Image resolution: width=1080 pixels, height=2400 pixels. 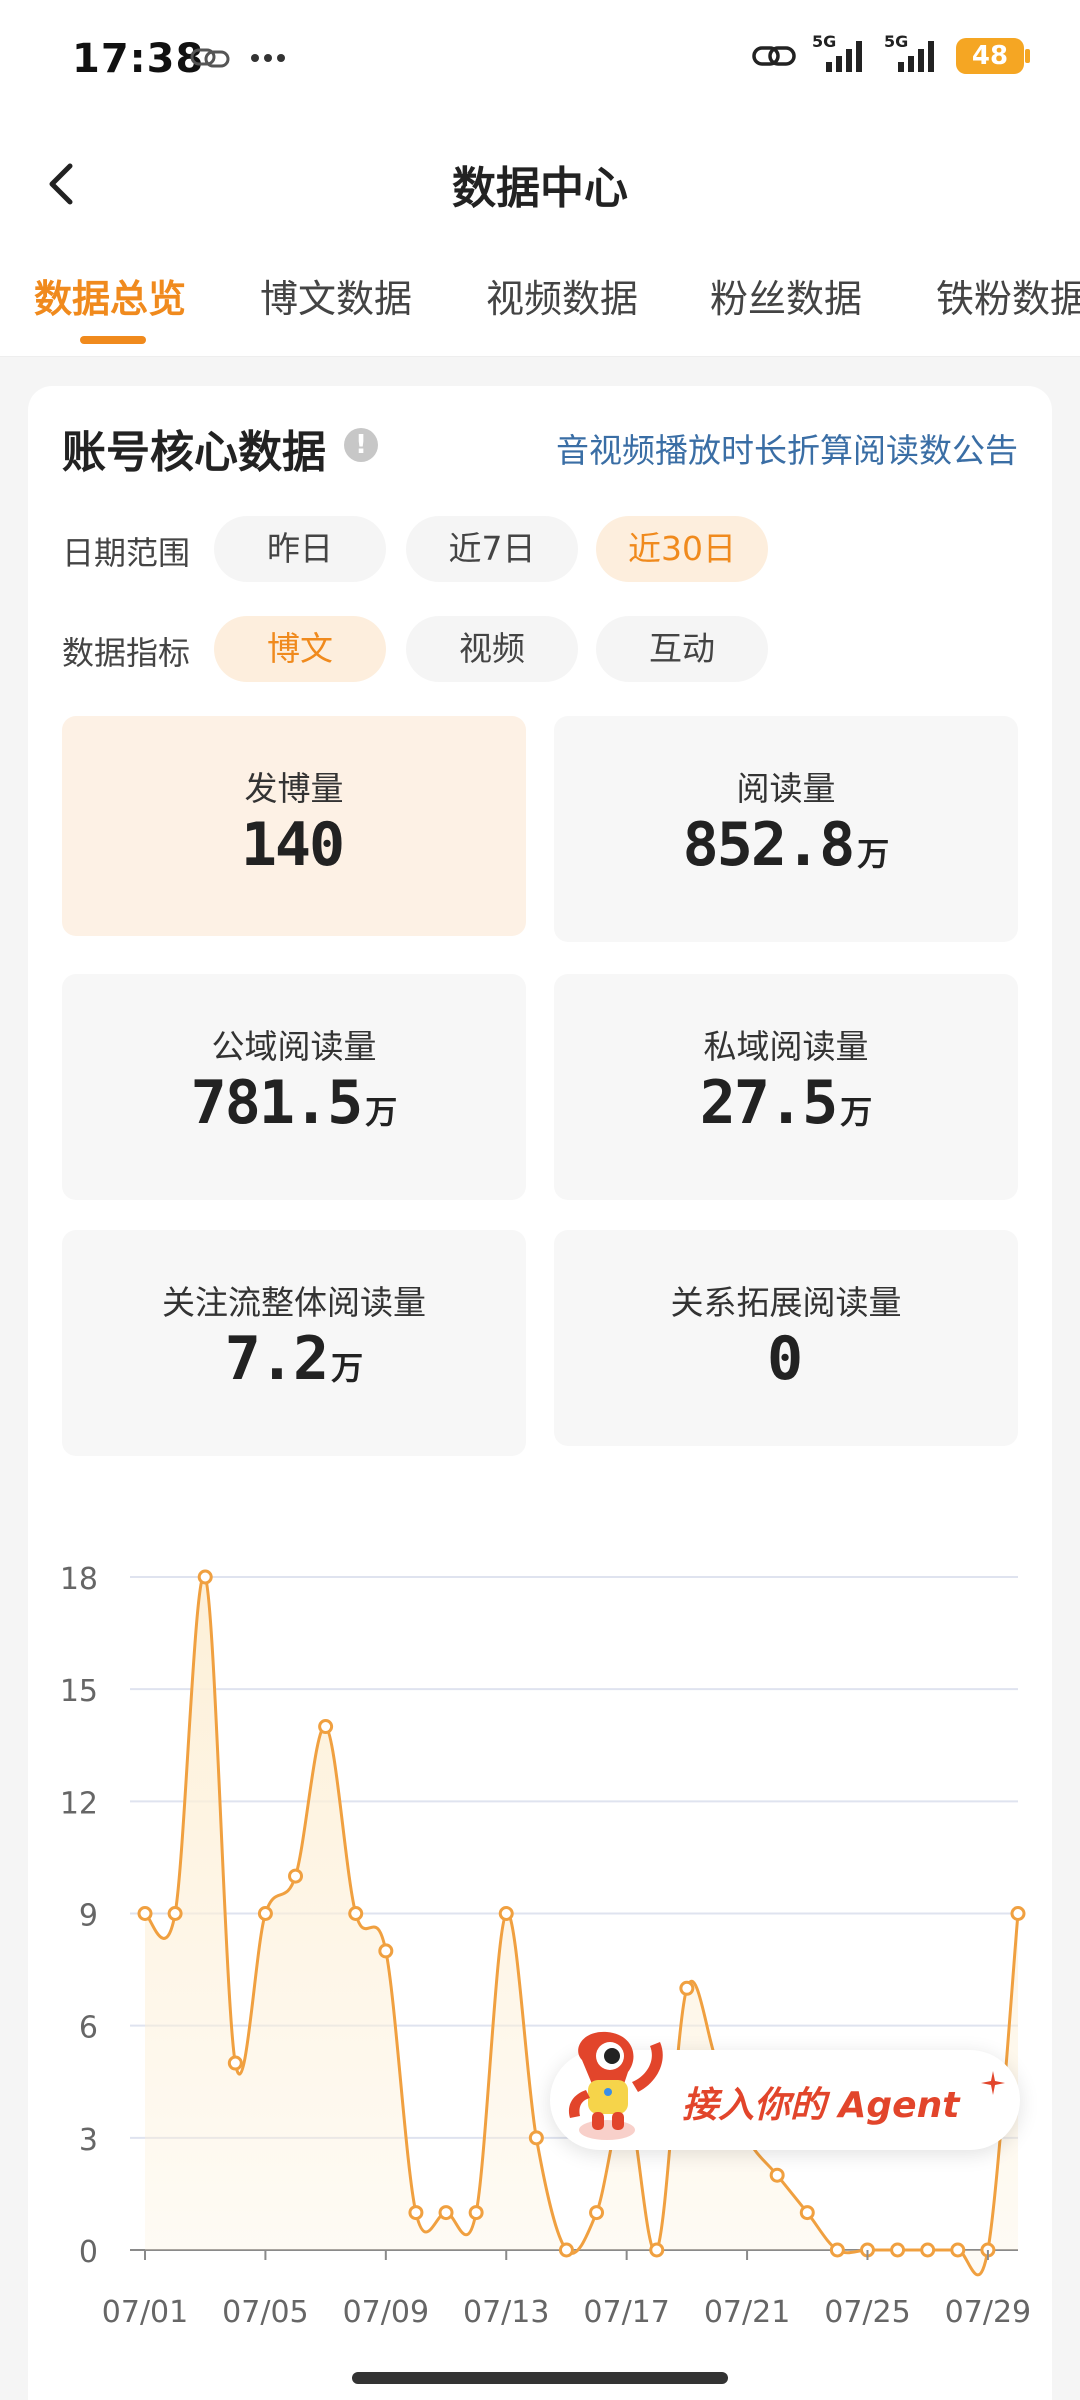 What do you see at coordinates (540, 2378) in the screenshot?
I see `home-indicator` at bounding box center [540, 2378].